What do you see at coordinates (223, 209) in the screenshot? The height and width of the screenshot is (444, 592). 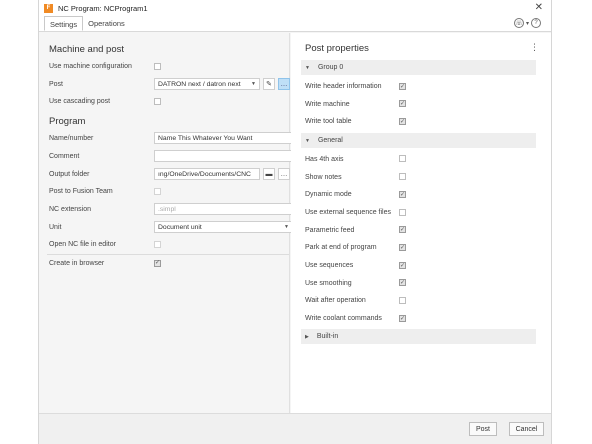 I see `nc-extension-input: .simpl` at bounding box center [223, 209].